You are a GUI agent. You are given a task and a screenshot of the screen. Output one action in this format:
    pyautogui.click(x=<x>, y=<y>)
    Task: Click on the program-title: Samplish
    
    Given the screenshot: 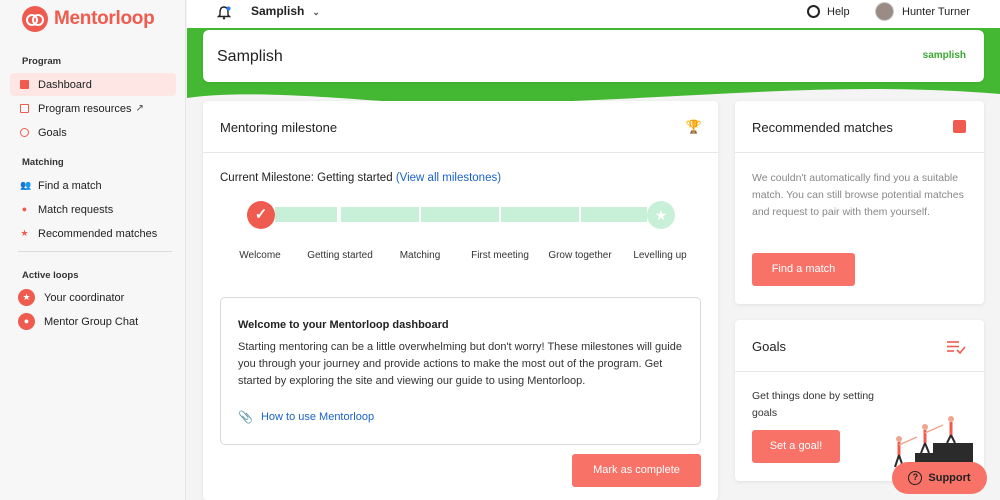 What is the action you would take?
    pyautogui.click(x=250, y=56)
    